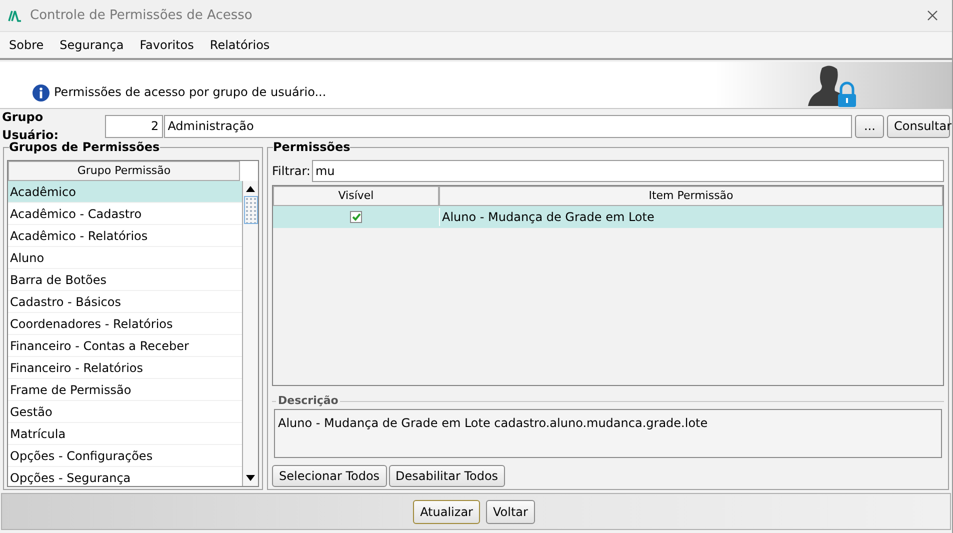  What do you see at coordinates (15, 16) in the screenshot?
I see `app-logo-icon` at bounding box center [15, 16].